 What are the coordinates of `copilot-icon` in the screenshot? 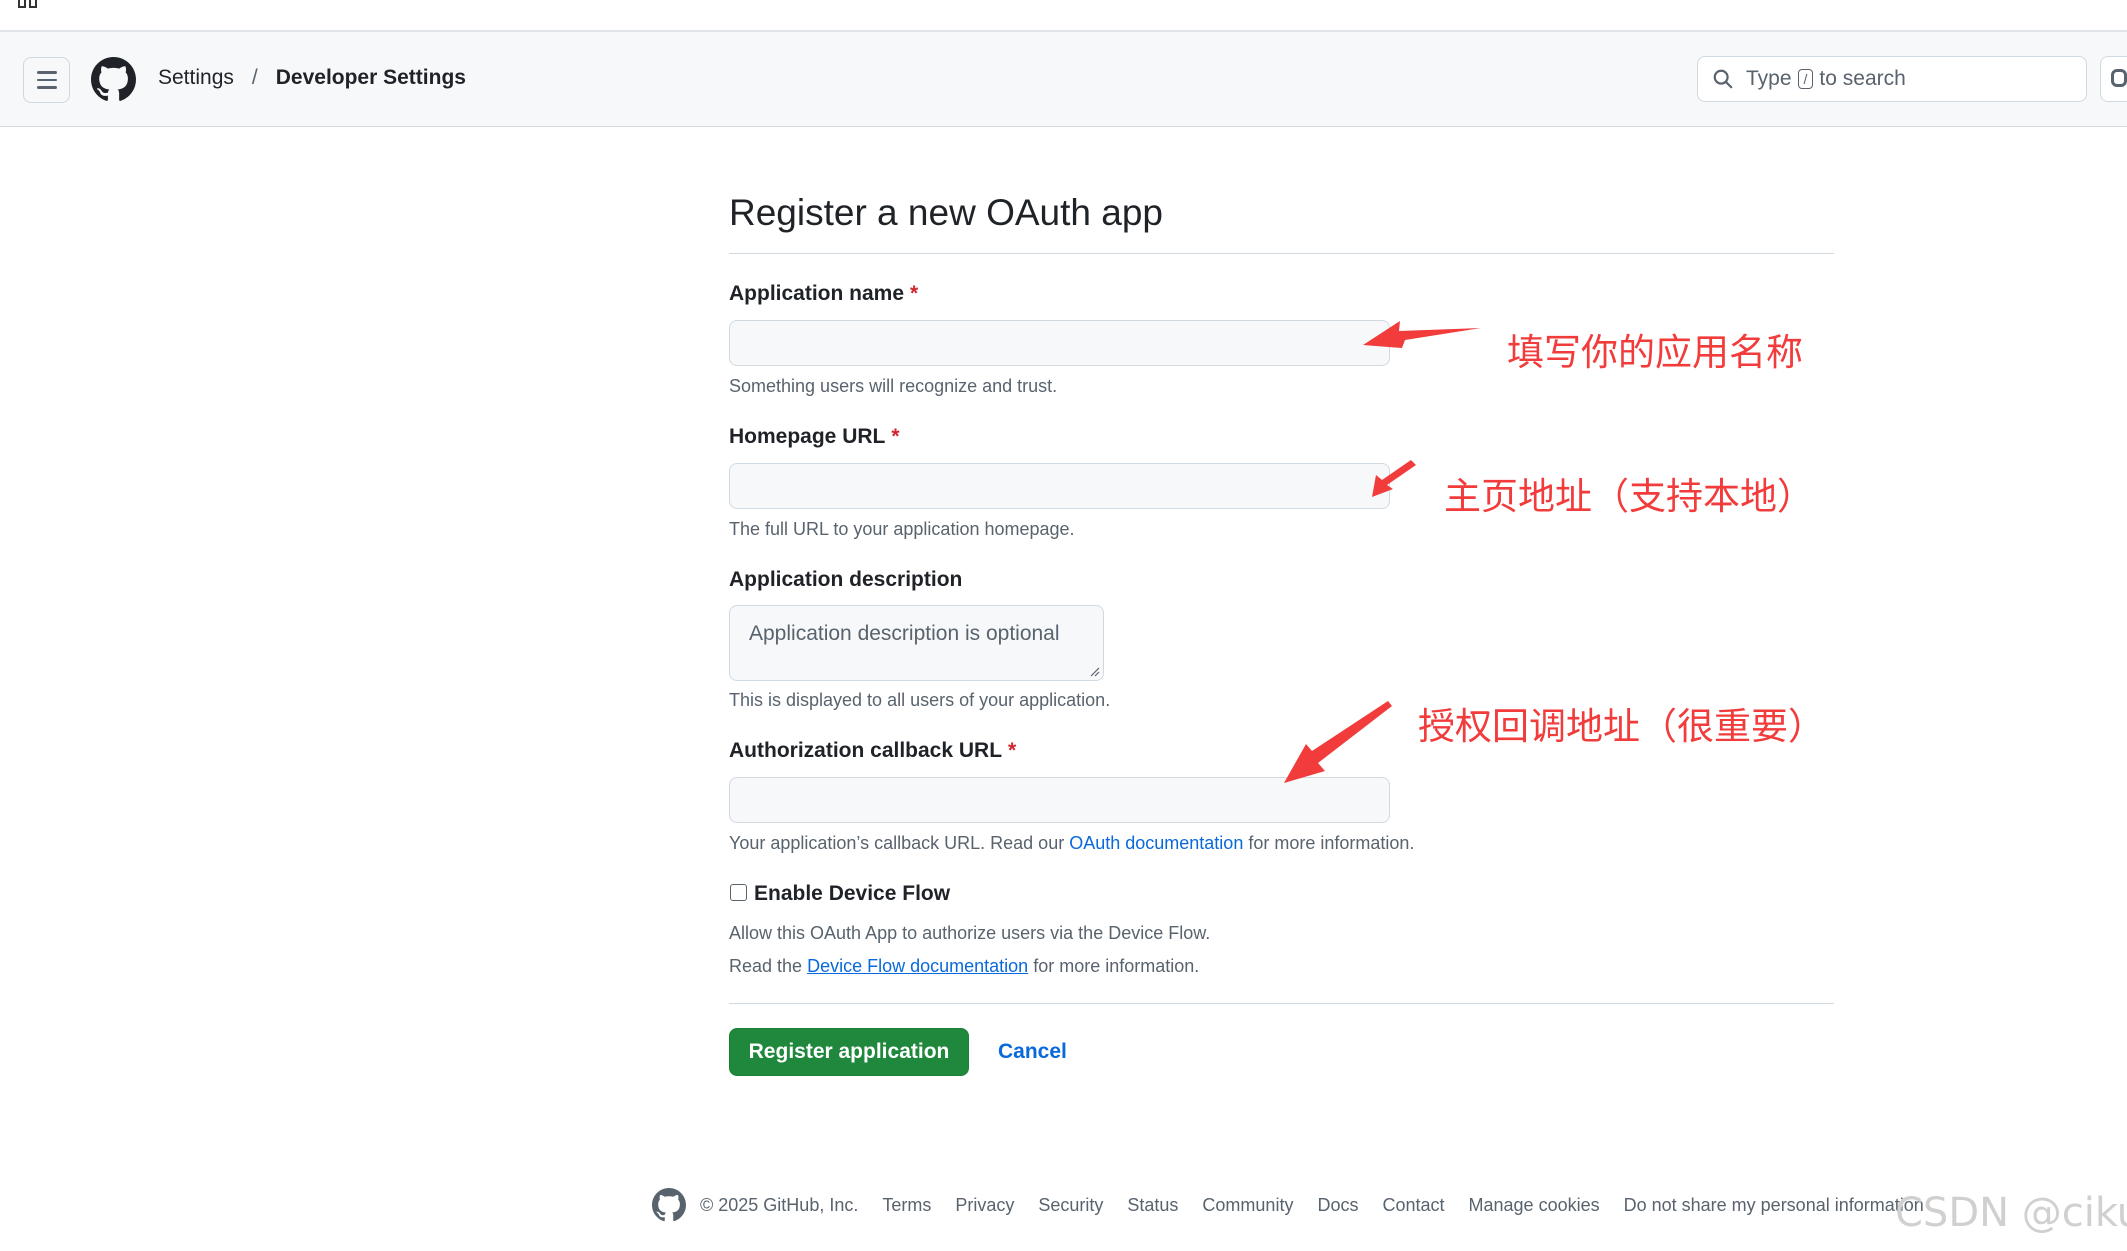 It's located at (2113, 79).